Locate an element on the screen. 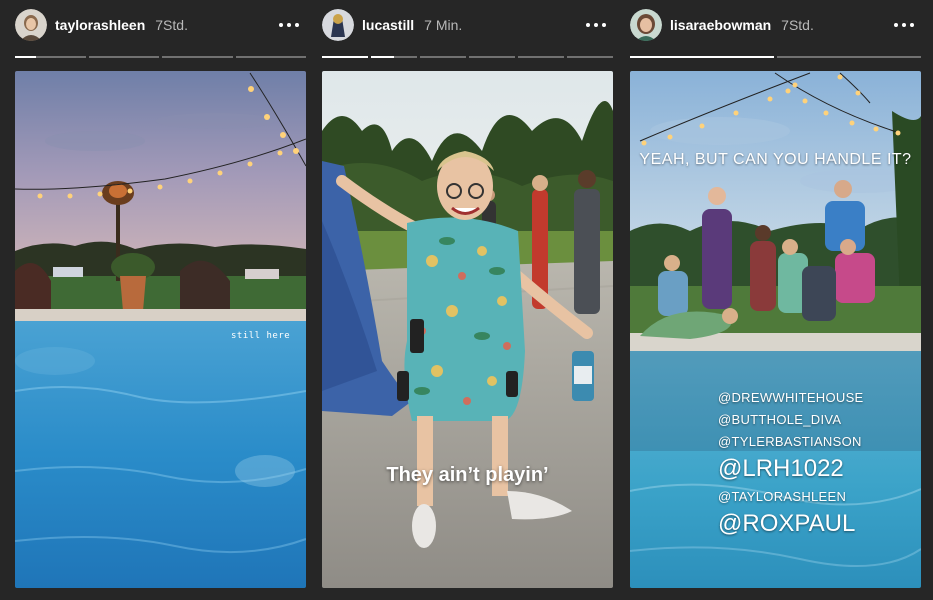  mention-tag: @TYLERBASTIANSON is located at coordinates (791, 441).